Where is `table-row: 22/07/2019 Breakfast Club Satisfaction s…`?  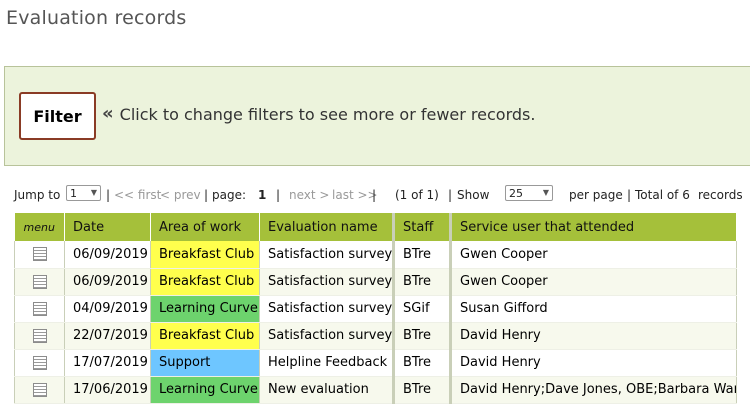
table-row: 22/07/2019 Breakfast Club Satisfaction s… is located at coordinates (375, 336).